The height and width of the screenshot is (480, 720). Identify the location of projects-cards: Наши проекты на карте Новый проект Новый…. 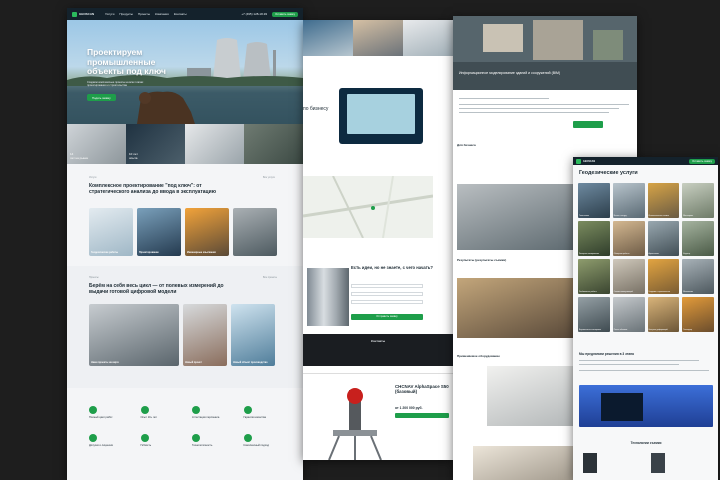
(182, 335).